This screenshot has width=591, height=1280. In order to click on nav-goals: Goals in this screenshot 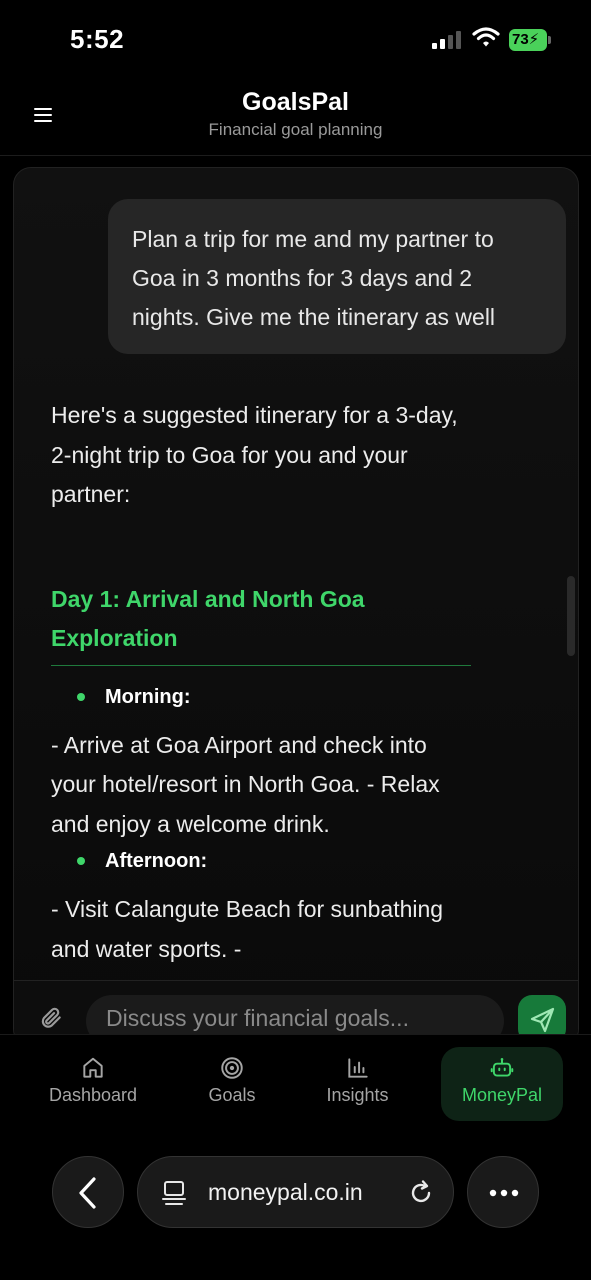, I will do `click(232, 1084)`.